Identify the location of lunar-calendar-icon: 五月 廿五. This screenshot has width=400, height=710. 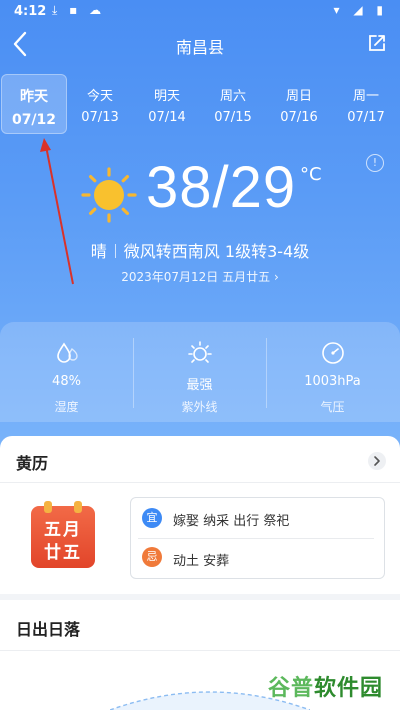
(63, 534).